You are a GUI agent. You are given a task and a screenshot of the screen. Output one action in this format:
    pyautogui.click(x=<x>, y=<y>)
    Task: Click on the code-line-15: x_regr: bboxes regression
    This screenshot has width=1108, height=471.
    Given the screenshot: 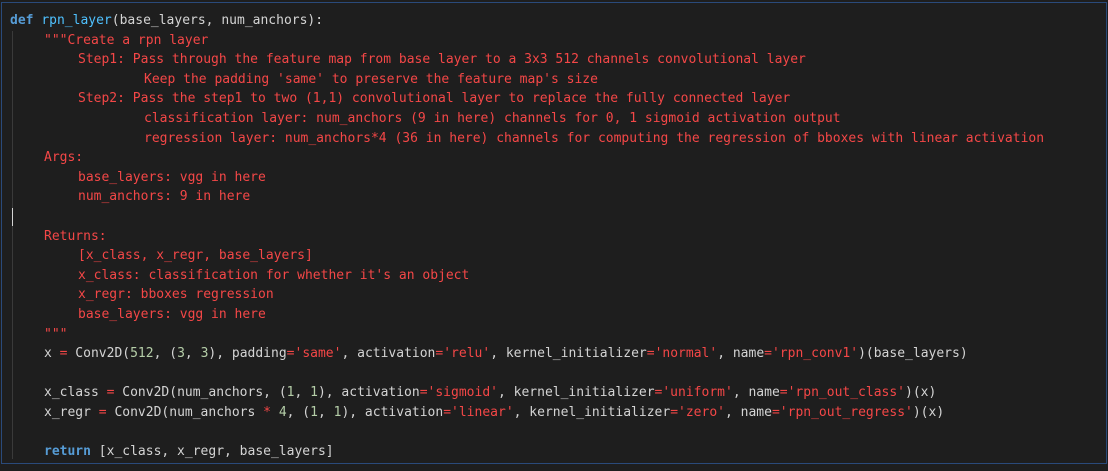 What is the action you would take?
    pyautogui.click(x=558, y=295)
    